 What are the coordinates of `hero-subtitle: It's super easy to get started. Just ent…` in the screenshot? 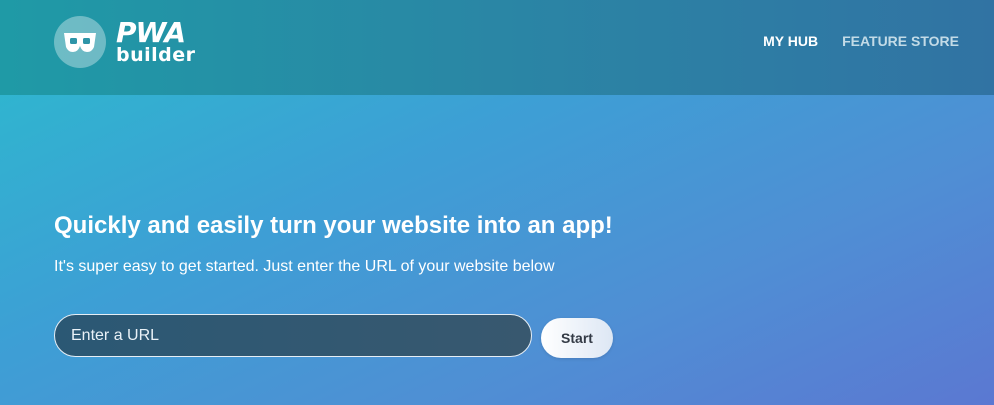 It's located at (304, 266).